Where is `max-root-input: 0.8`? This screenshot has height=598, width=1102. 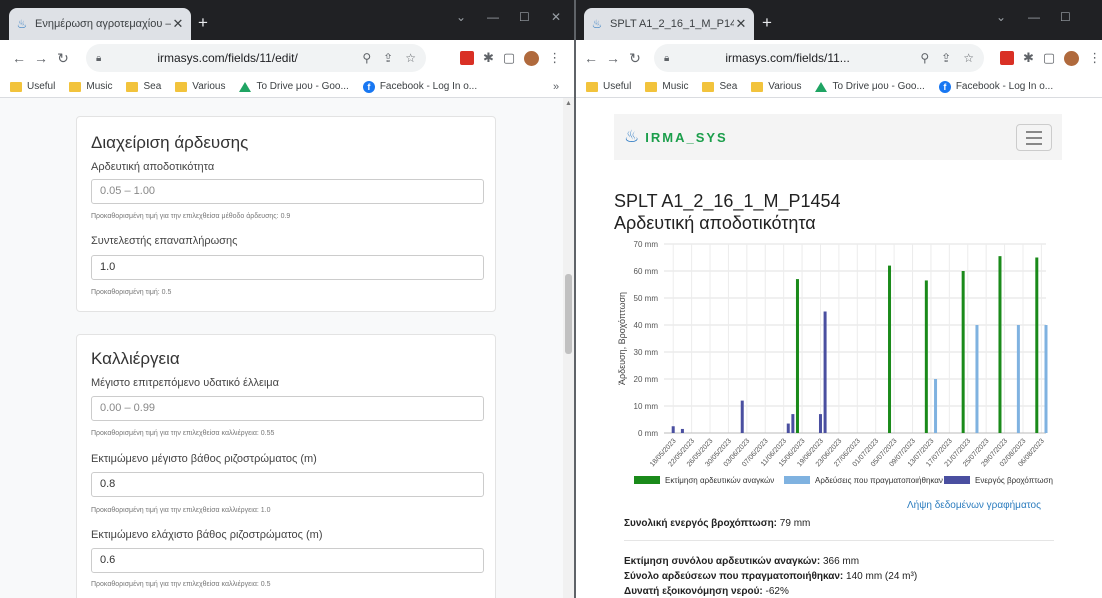 max-root-input: 0.8 is located at coordinates (287, 484).